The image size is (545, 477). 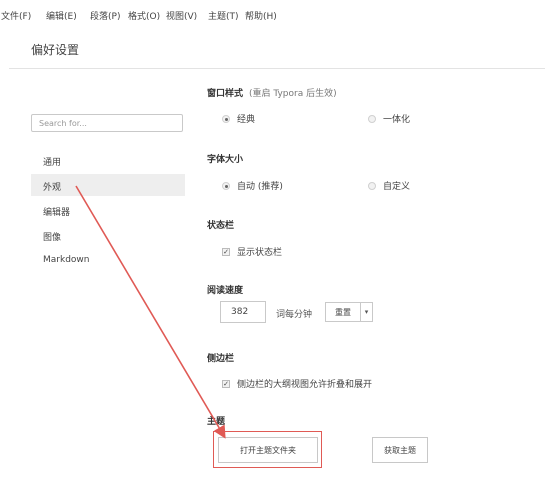 I want to click on font-size-auto-label: 自动 (推荐), so click(x=260, y=187).